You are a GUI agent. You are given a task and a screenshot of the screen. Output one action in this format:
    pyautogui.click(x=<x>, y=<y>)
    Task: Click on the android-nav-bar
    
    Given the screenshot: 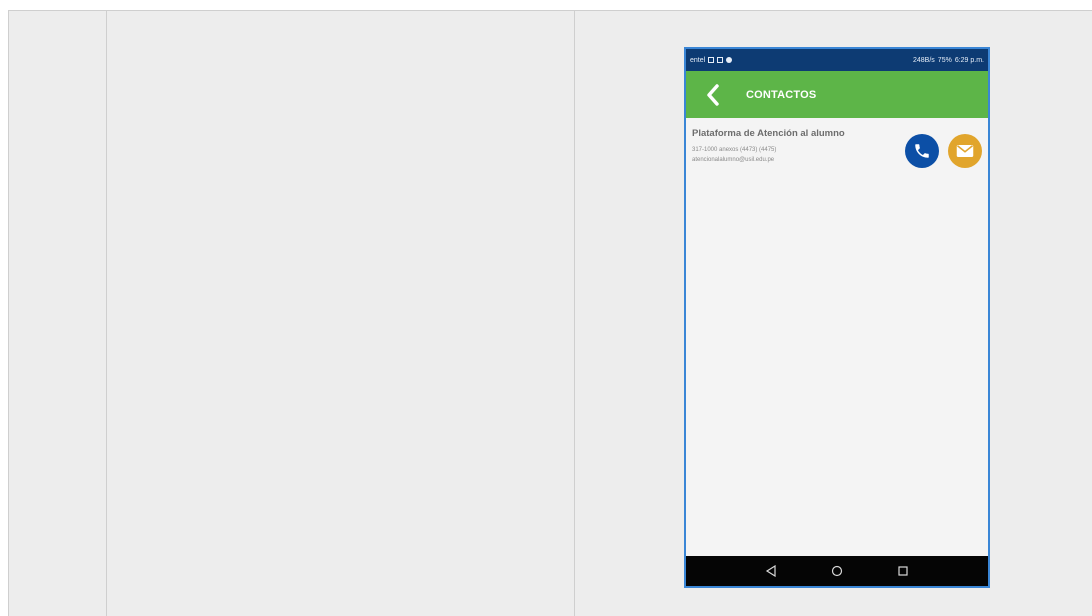 What is the action you would take?
    pyautogui.click(x=837, y=571)
    